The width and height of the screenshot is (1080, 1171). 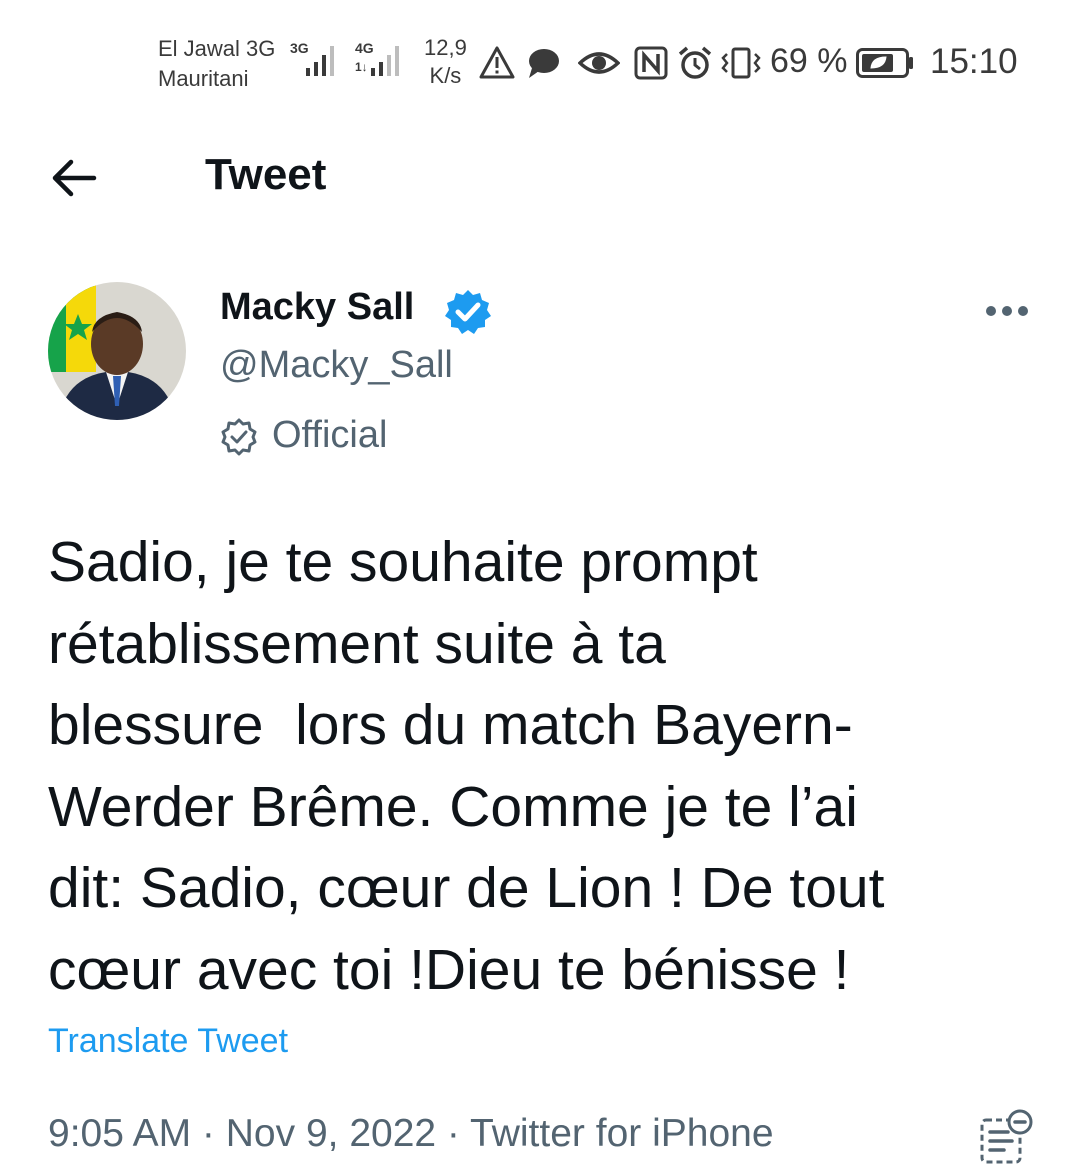 What do you see at coordinates (497, 62) in the screenshot?
I see `warning-icon` at bounding box center [497, 62].